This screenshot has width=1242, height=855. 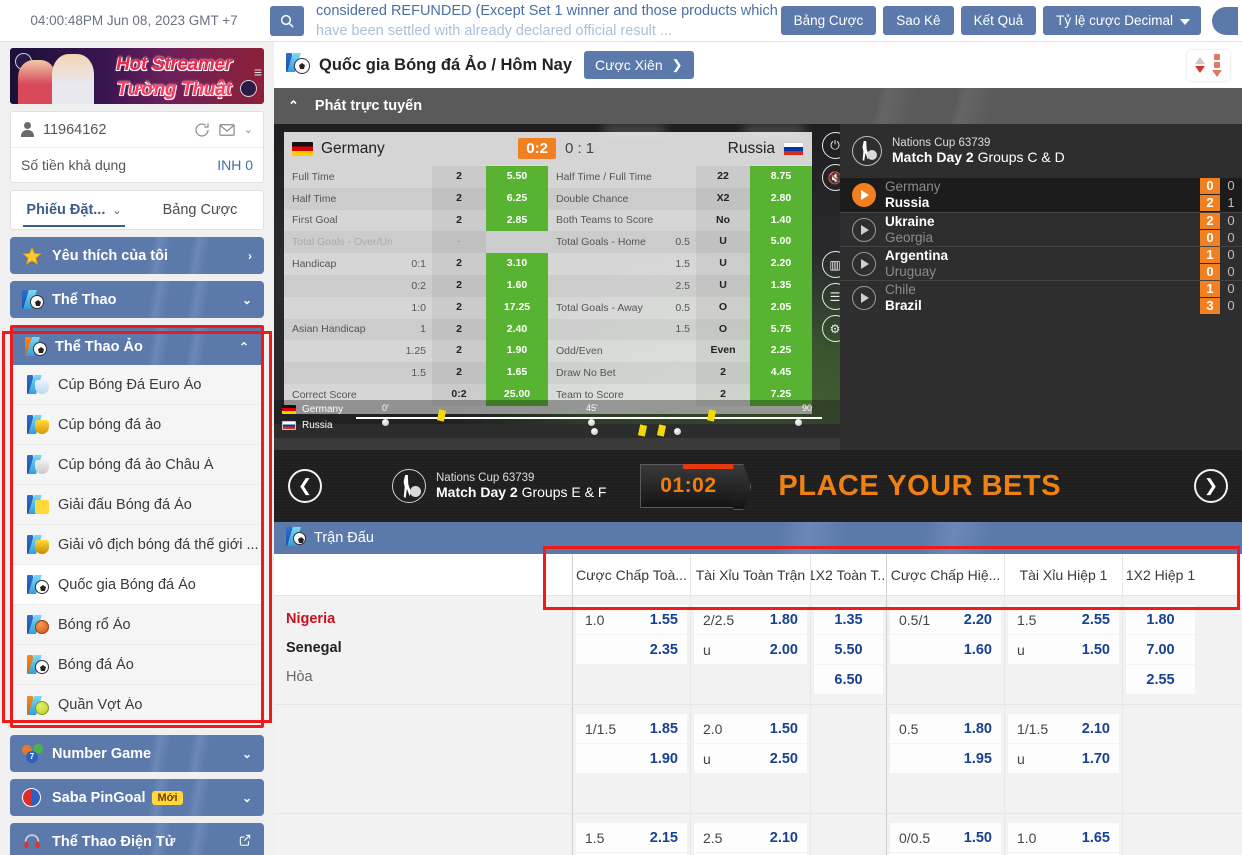 What do you see at coordinates (828, 20) in the screenshot?
I see `bet-list-button: Bảng Cược` at bounding box center [828, 20].